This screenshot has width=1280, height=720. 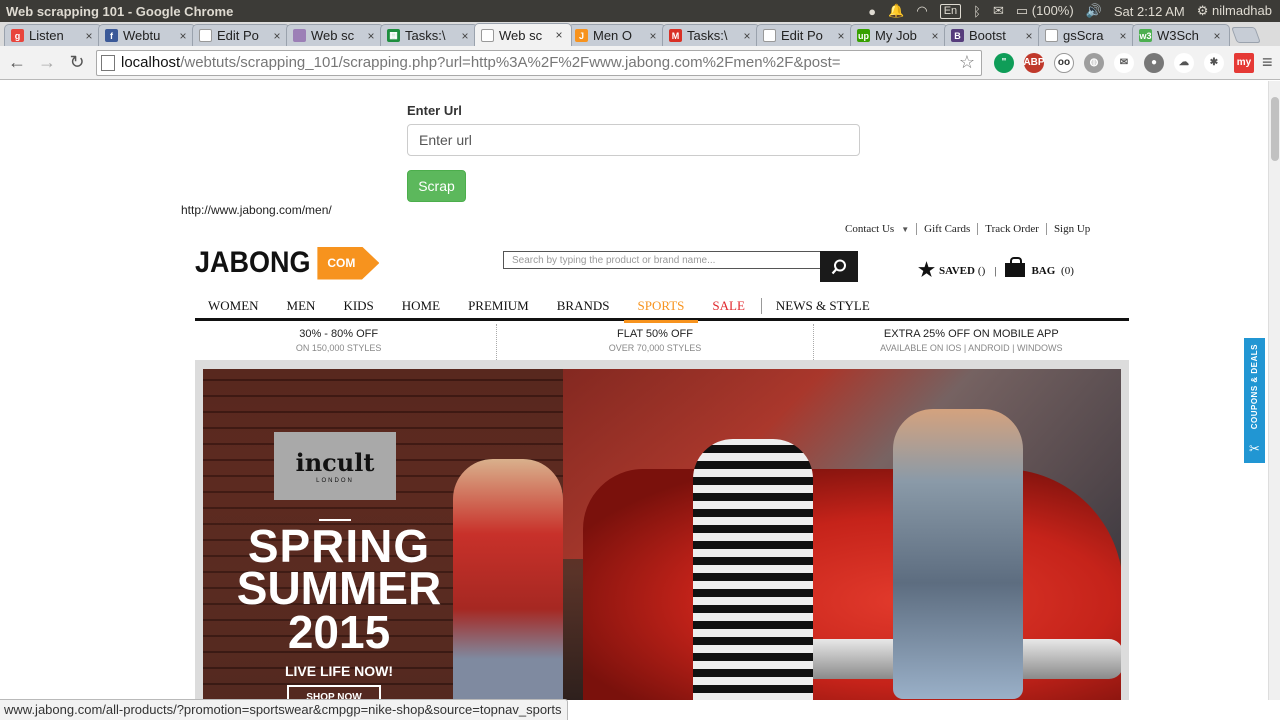 I want to click on saved-label: SAVED, so click(x=957, y=270).